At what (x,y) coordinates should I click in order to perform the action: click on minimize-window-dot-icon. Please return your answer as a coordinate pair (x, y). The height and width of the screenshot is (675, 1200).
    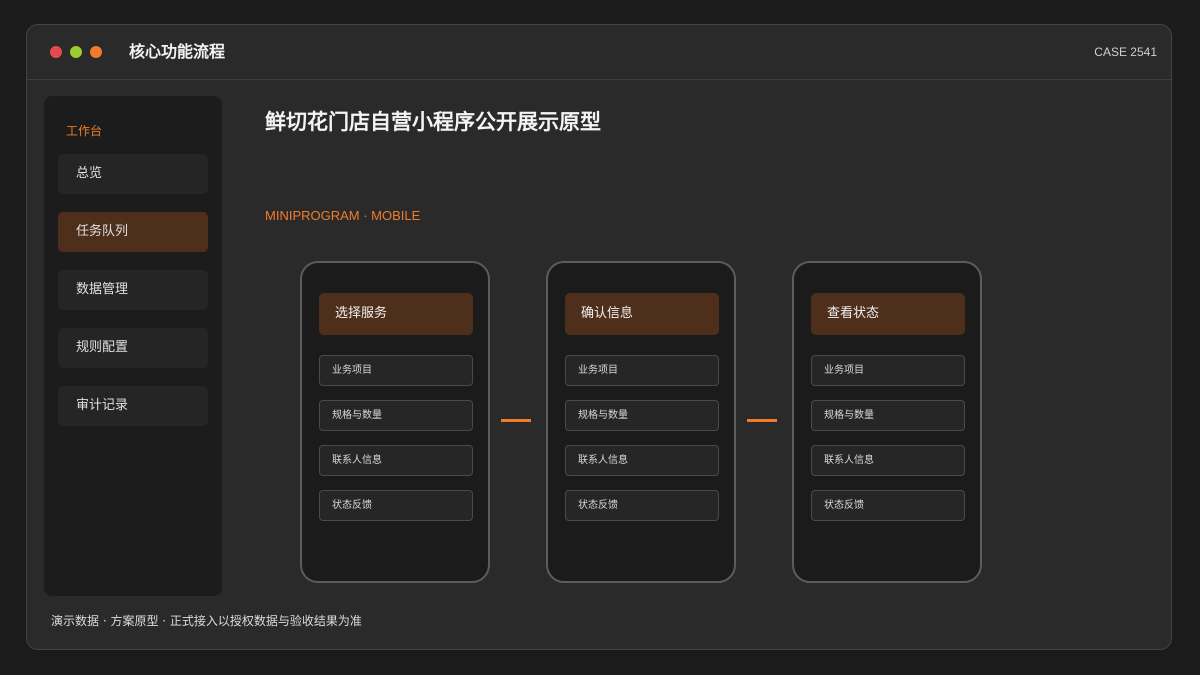
    Looking at the image, I should click on (96, 52).